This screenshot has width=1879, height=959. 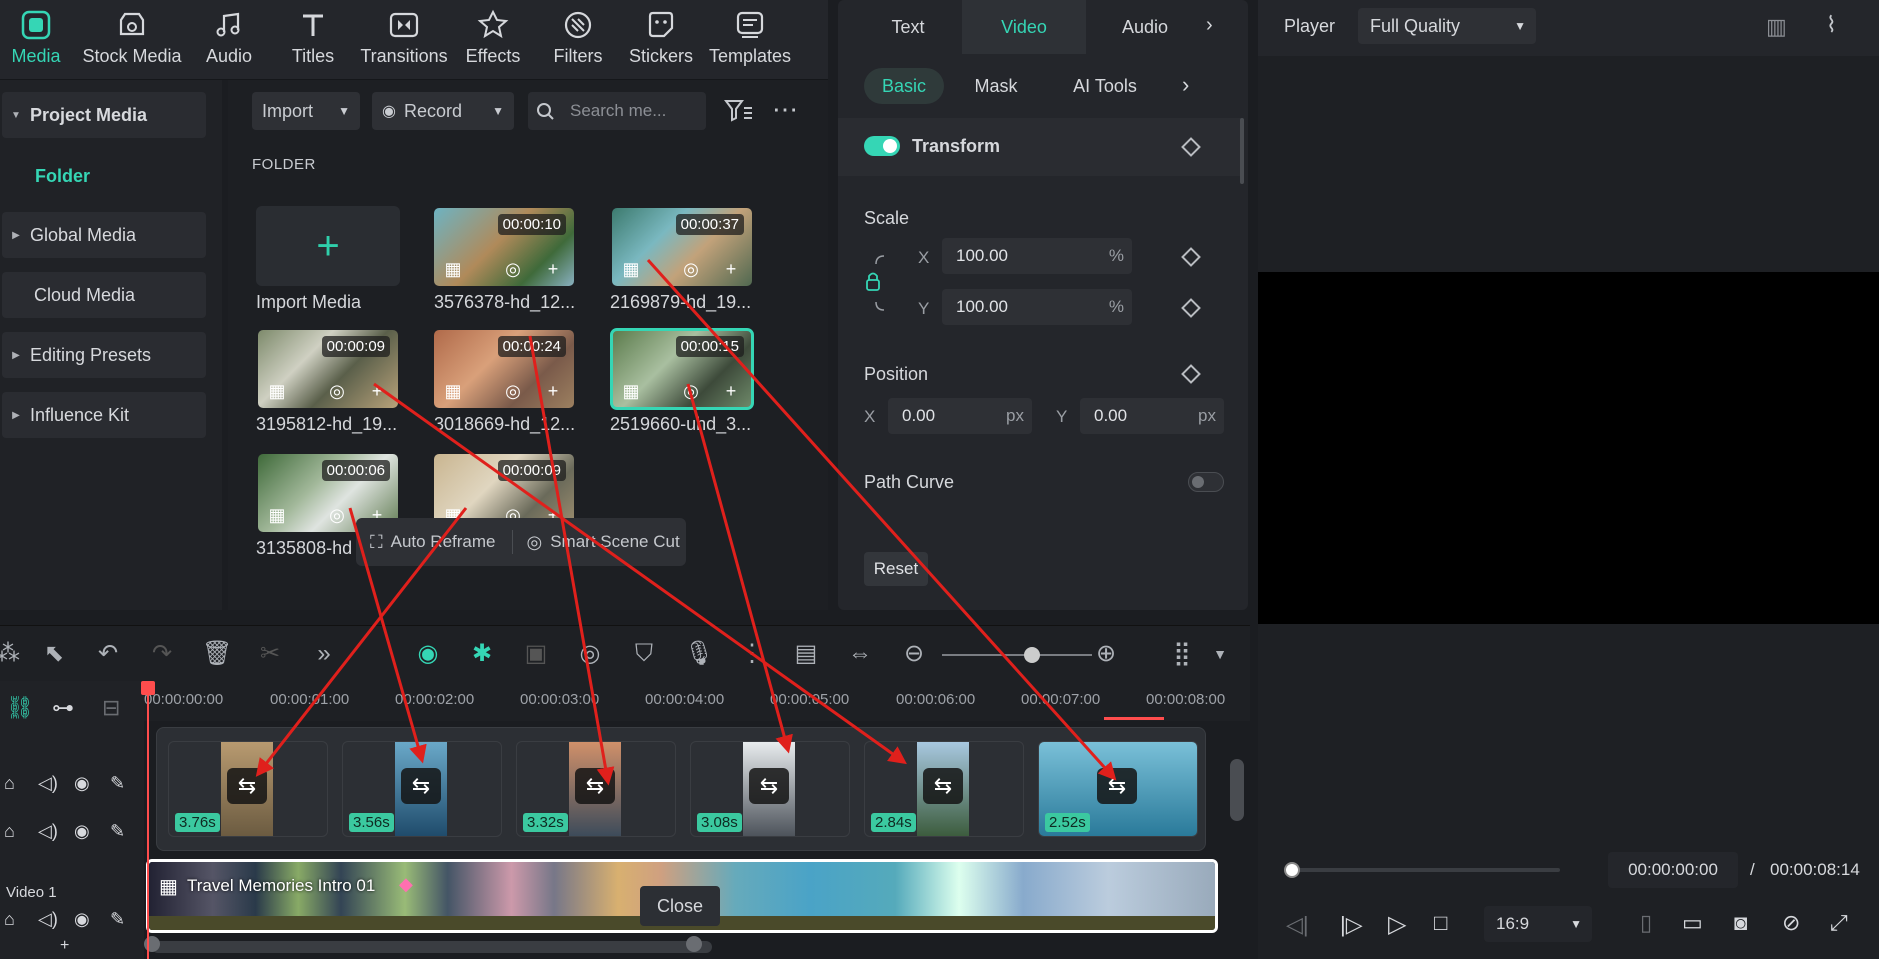 I want to click on scale-y-field: 100.00 %, so click(x=1037, y=307).